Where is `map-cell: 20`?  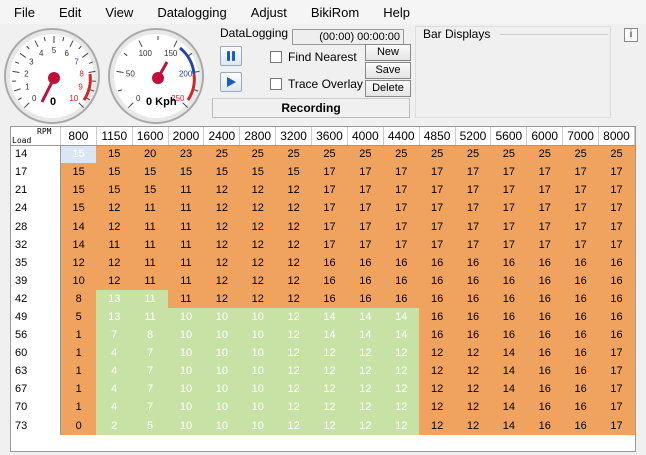
map-cell: 20 is located at coordinates (150, 154).